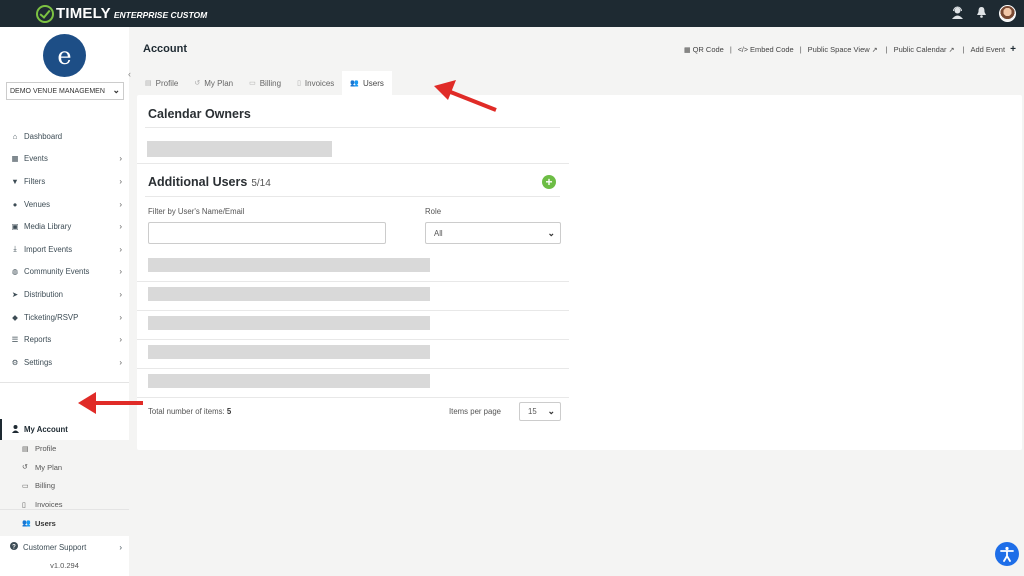  I want to click on accessibility-button, so click(1007, 554).